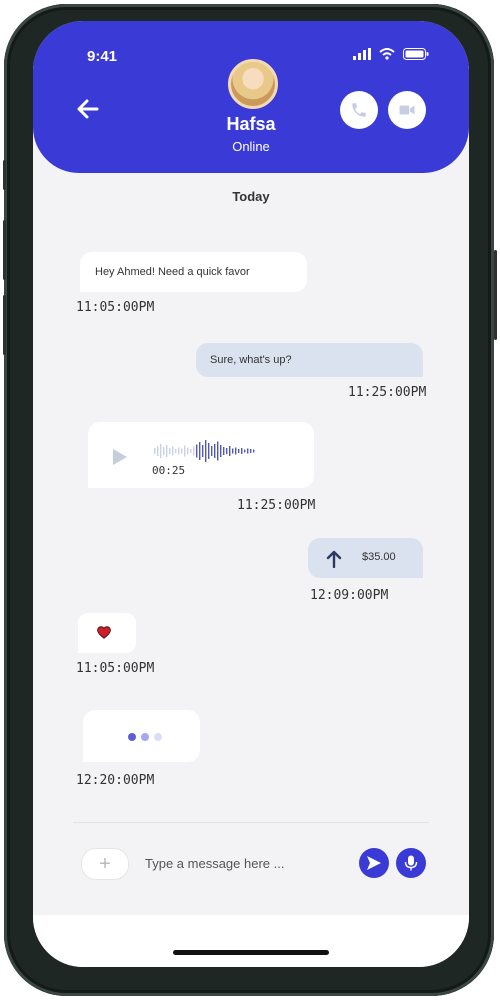  What do you see at coordinates (416, 54) in the screenshot?
I see `battery-icon` at bounding box center [416, 54].